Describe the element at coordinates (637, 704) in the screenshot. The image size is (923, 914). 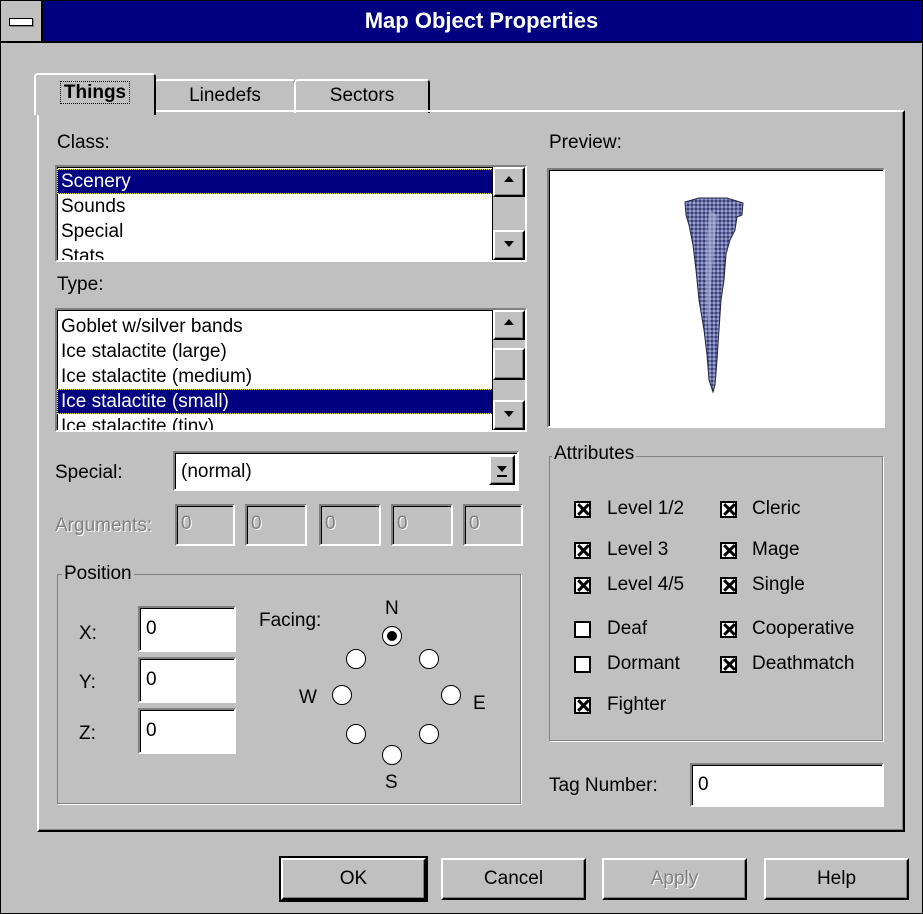
I see `fighter-label: Fighter` at that location.